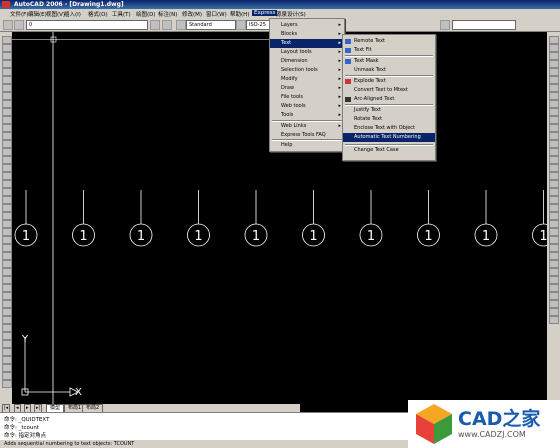 This screenshot has width=560, height=448. What do you see at coordinates (25, 435) in the screenshot?
I see `command-prompt: 命令: 指定对角点` at bounding box center [25, 435].